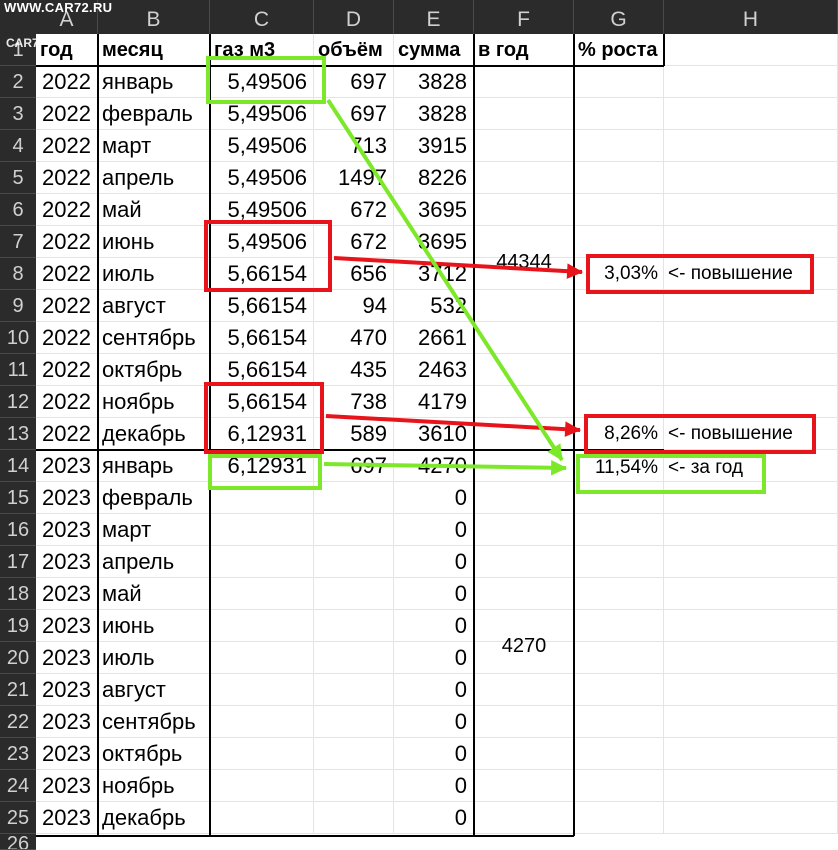 Image resolution: width=838 pixels, height=850 pixels. What do you see at coordinates (18, 338) in the screenshot?
I see `row-header: 10` at bounding box center [18, 338].